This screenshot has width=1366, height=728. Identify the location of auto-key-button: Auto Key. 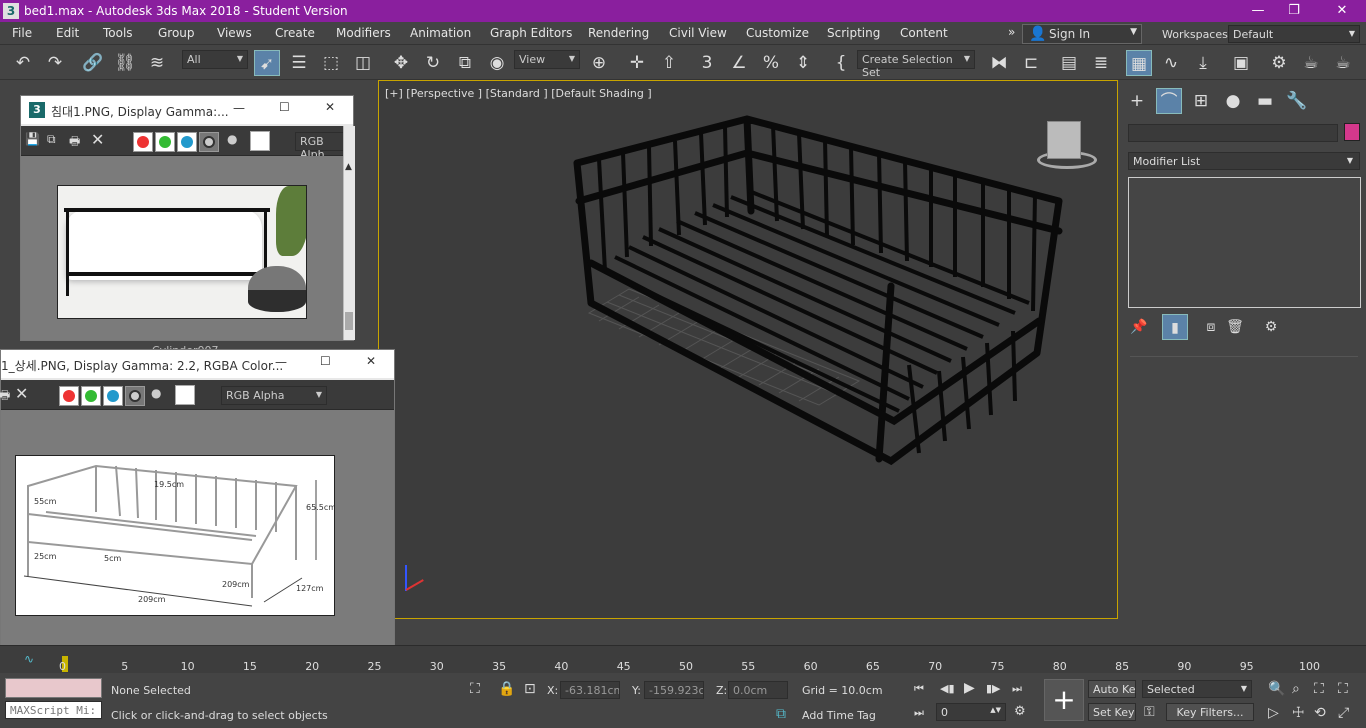
(1112, 689).